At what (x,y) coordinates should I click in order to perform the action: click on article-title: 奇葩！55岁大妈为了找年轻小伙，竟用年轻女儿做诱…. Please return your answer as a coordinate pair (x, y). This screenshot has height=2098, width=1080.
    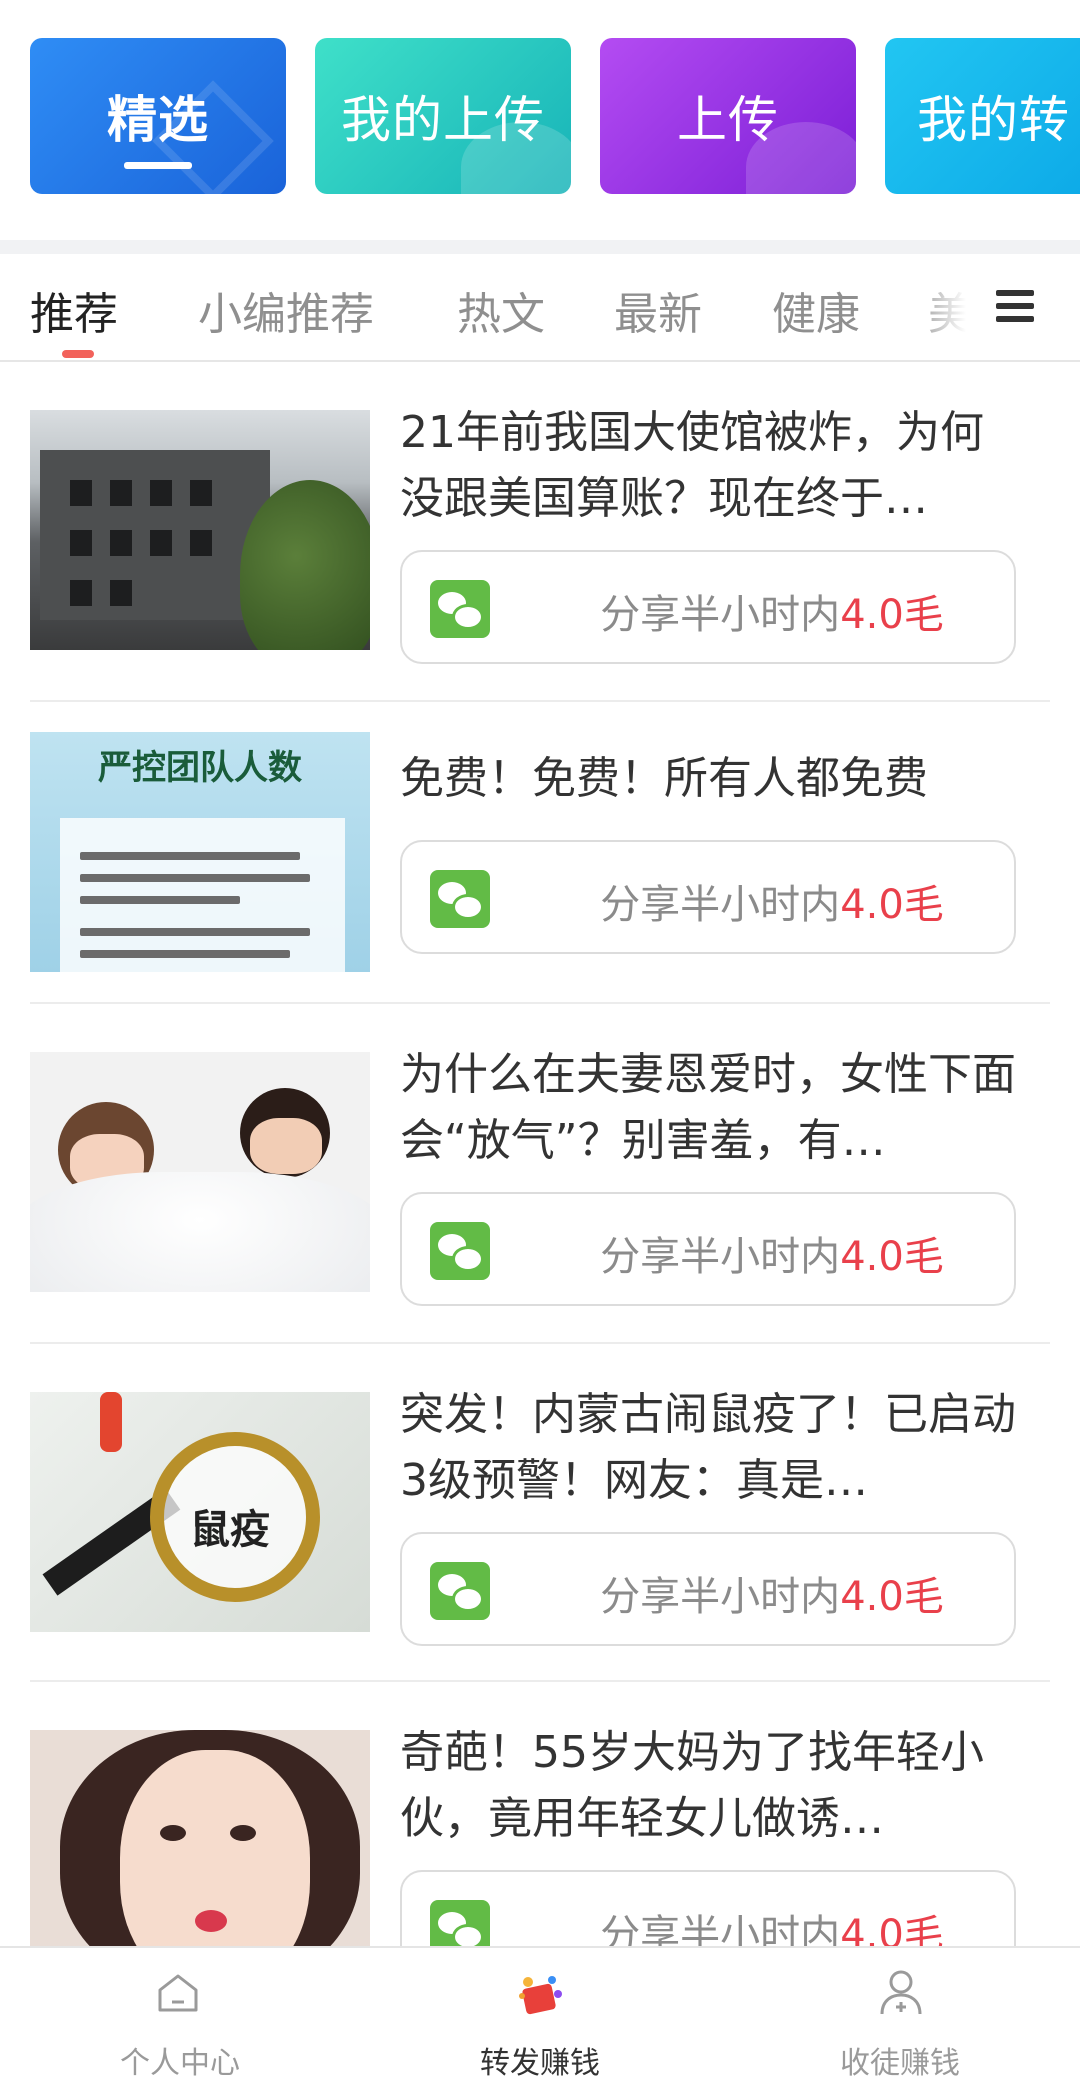
    Looking at the image, I should click on (710, 1786).